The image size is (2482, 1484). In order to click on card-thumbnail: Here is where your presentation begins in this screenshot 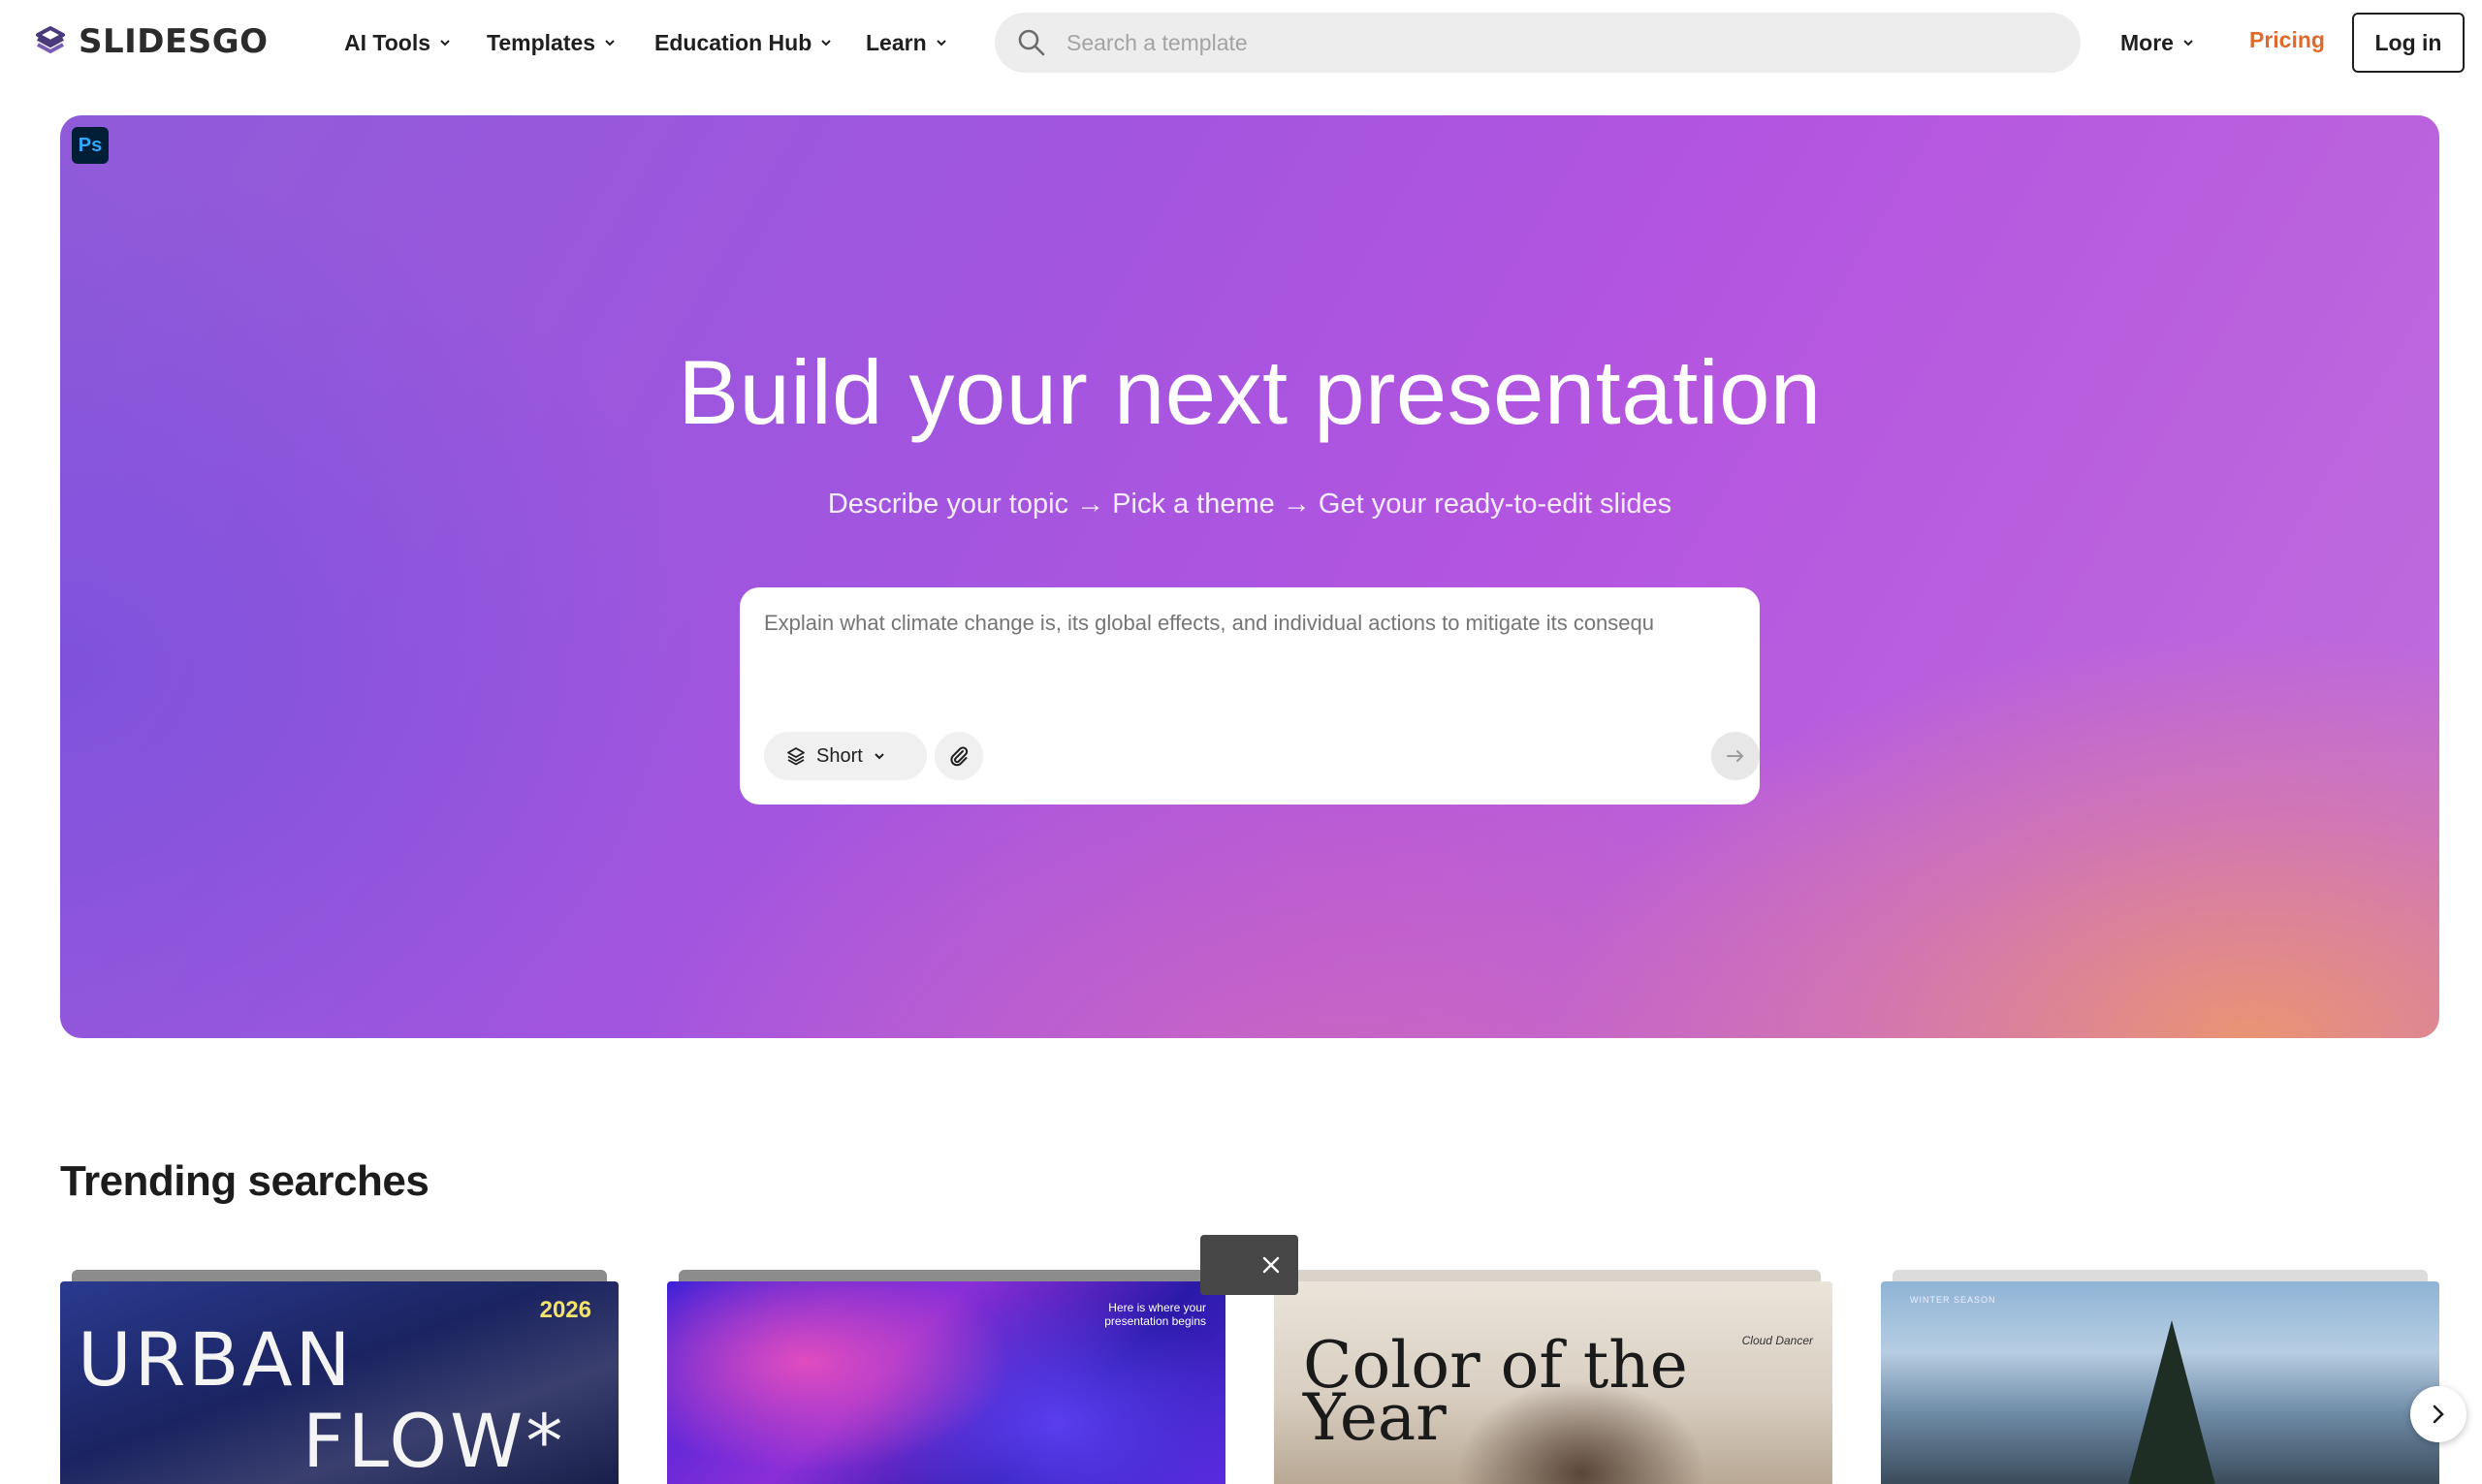, I will do `click(946, 1382)`.